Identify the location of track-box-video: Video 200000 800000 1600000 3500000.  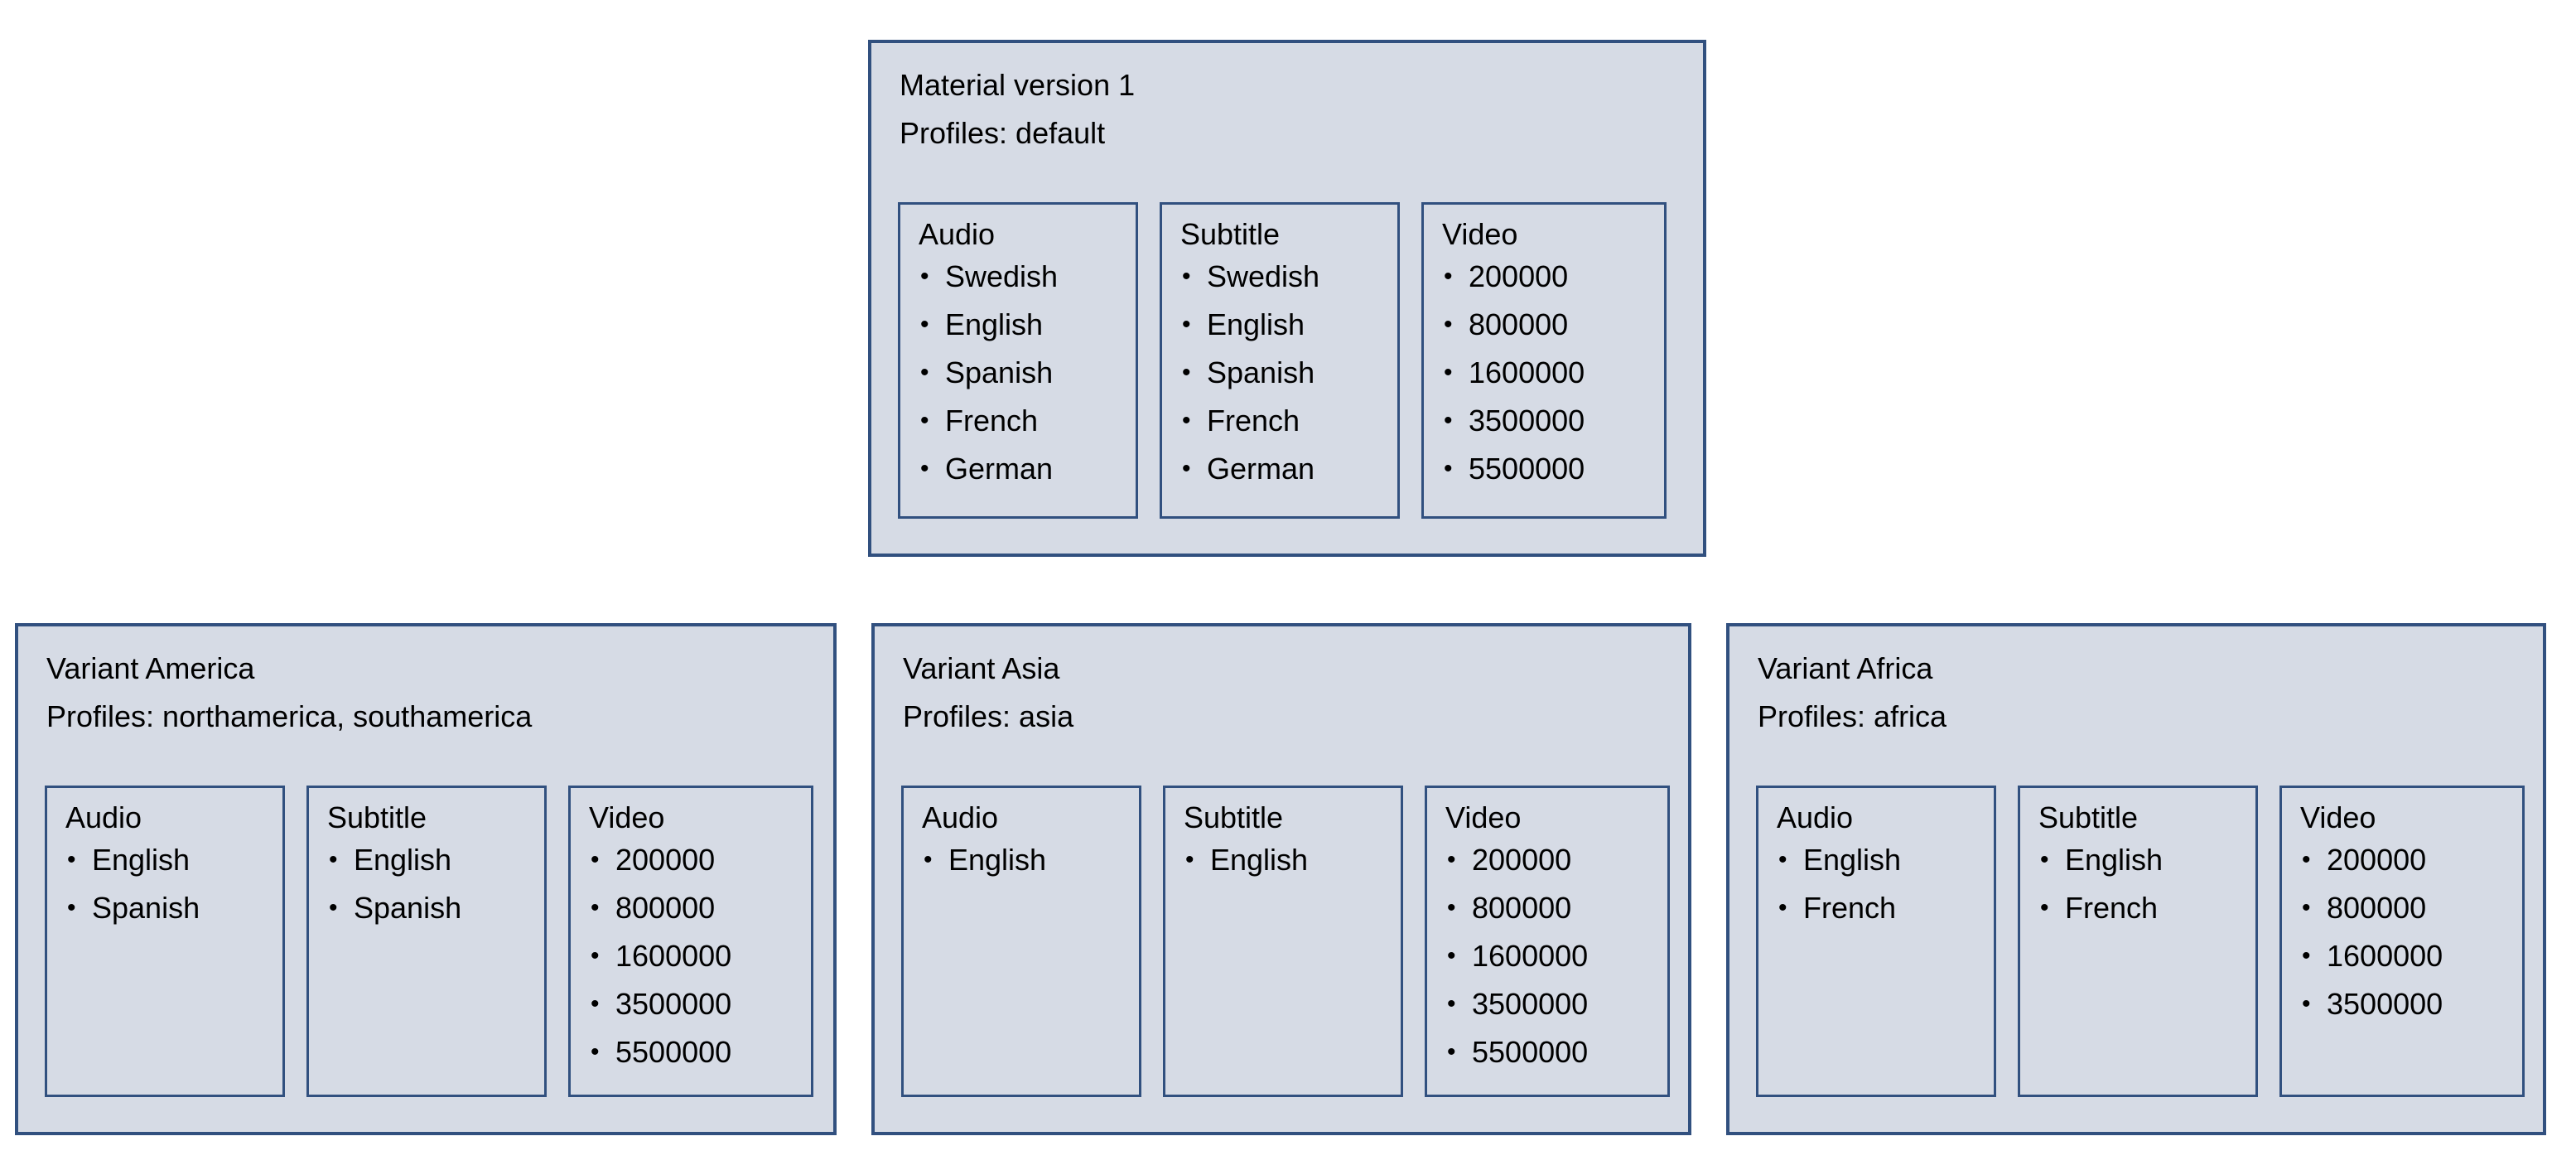
(2402, 941).